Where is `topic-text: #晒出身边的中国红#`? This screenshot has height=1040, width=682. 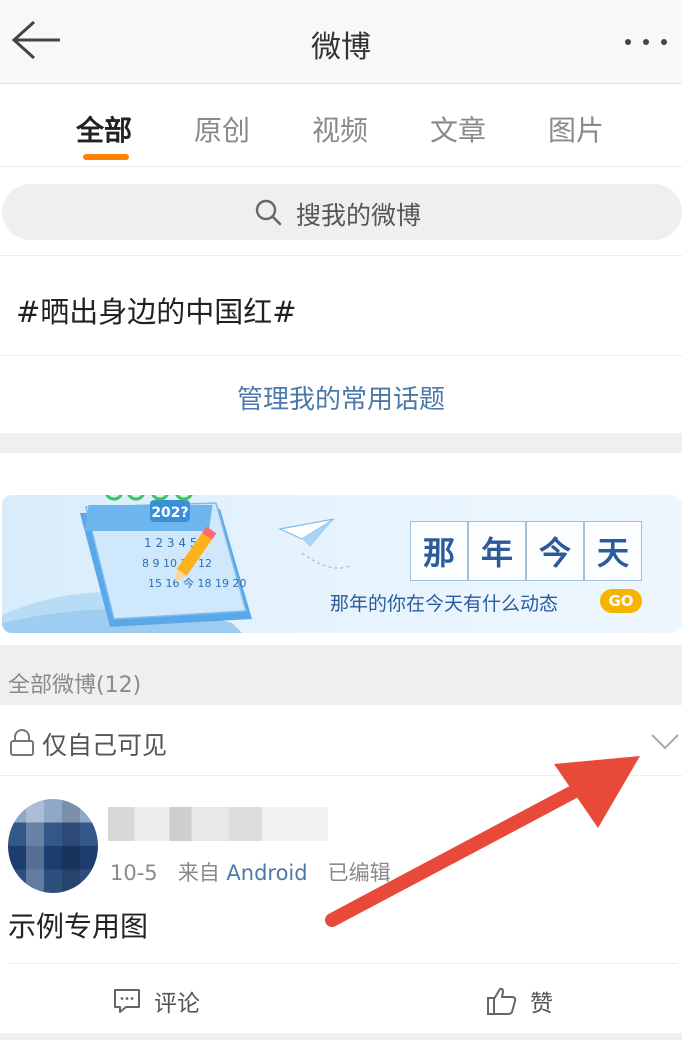 topic-text: #晒出身边的中国红# is located at coordinates (156, 312).